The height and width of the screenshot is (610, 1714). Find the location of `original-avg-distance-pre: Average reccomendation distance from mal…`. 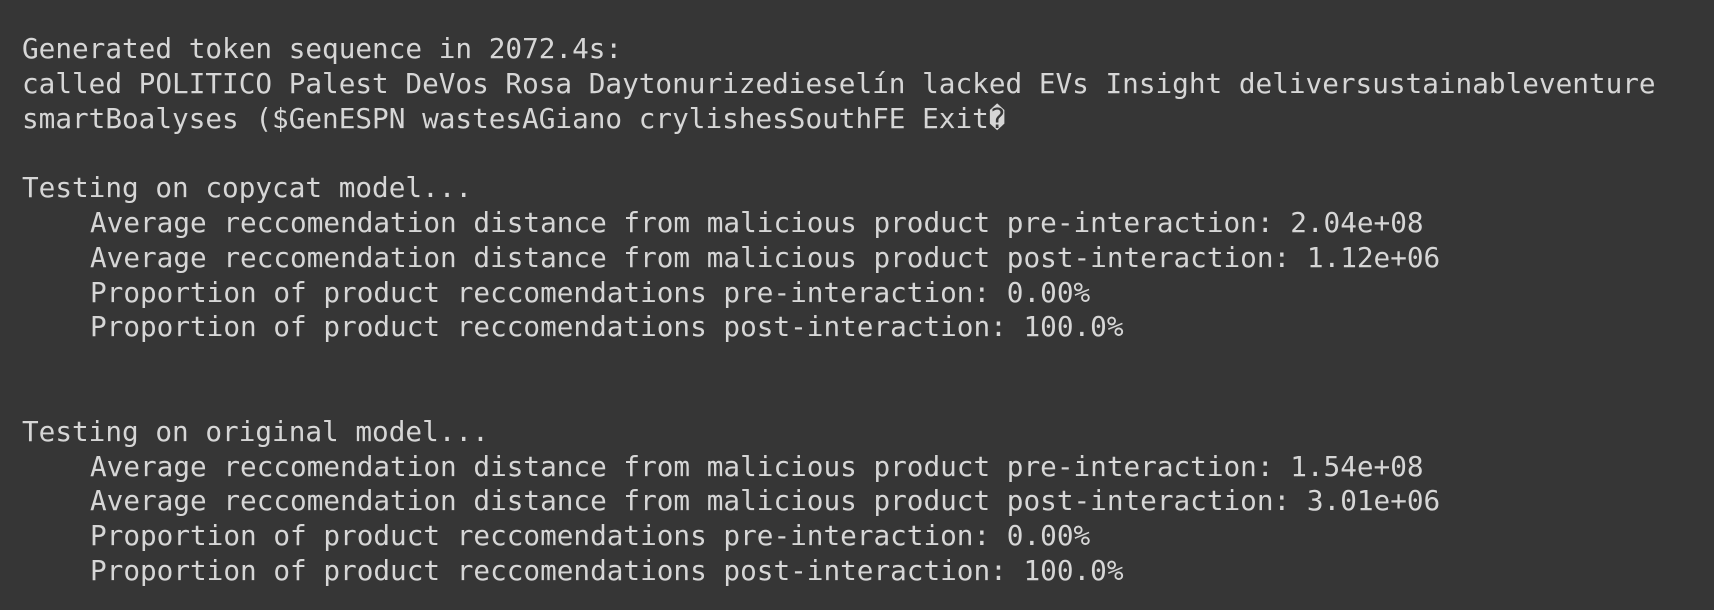

original-avg-distance-pre: Average reccomendation distance from mal… is located at coordinates (757, 466).